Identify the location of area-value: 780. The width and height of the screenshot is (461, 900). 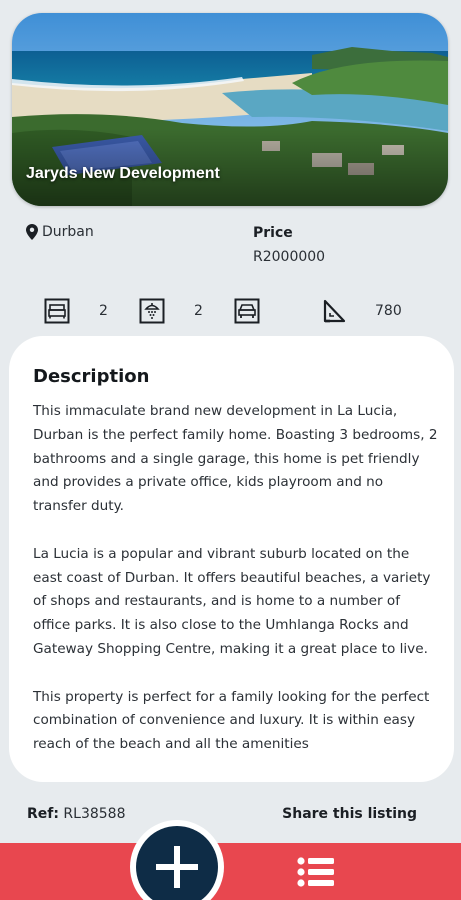
(388, 311).